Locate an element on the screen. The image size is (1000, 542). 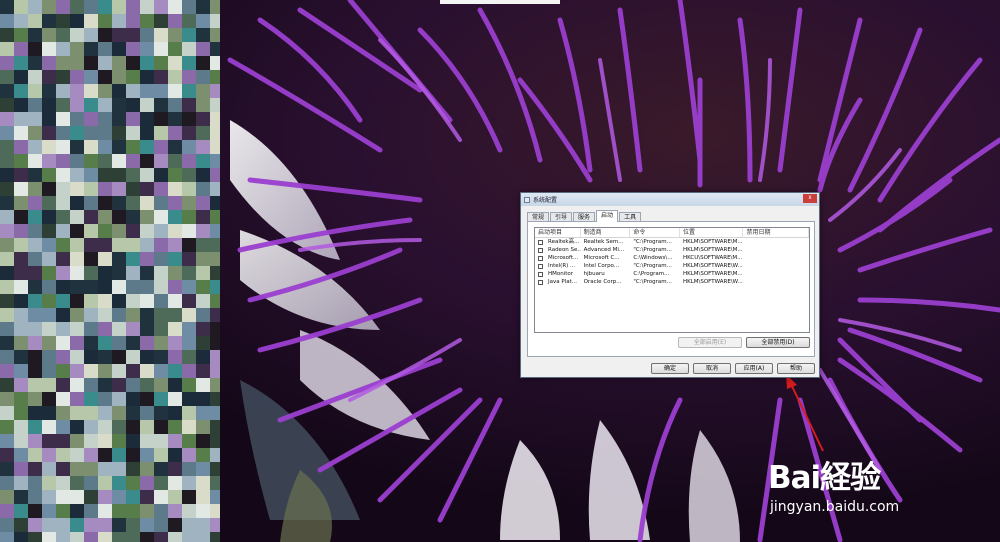
startup-item-cell: ✓ HMonitor is located at coordinates (558, 274).